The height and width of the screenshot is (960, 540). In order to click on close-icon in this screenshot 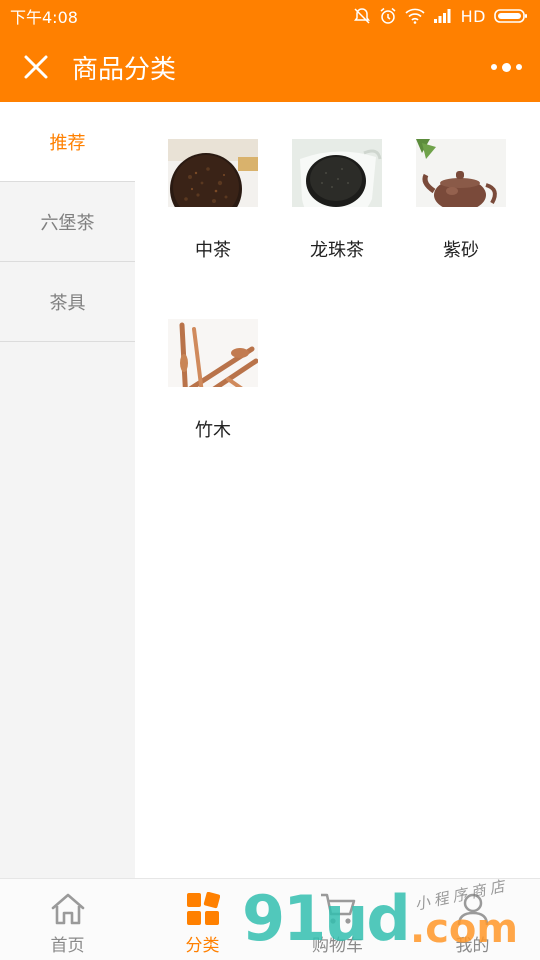, I will do `click(36, 67)`.